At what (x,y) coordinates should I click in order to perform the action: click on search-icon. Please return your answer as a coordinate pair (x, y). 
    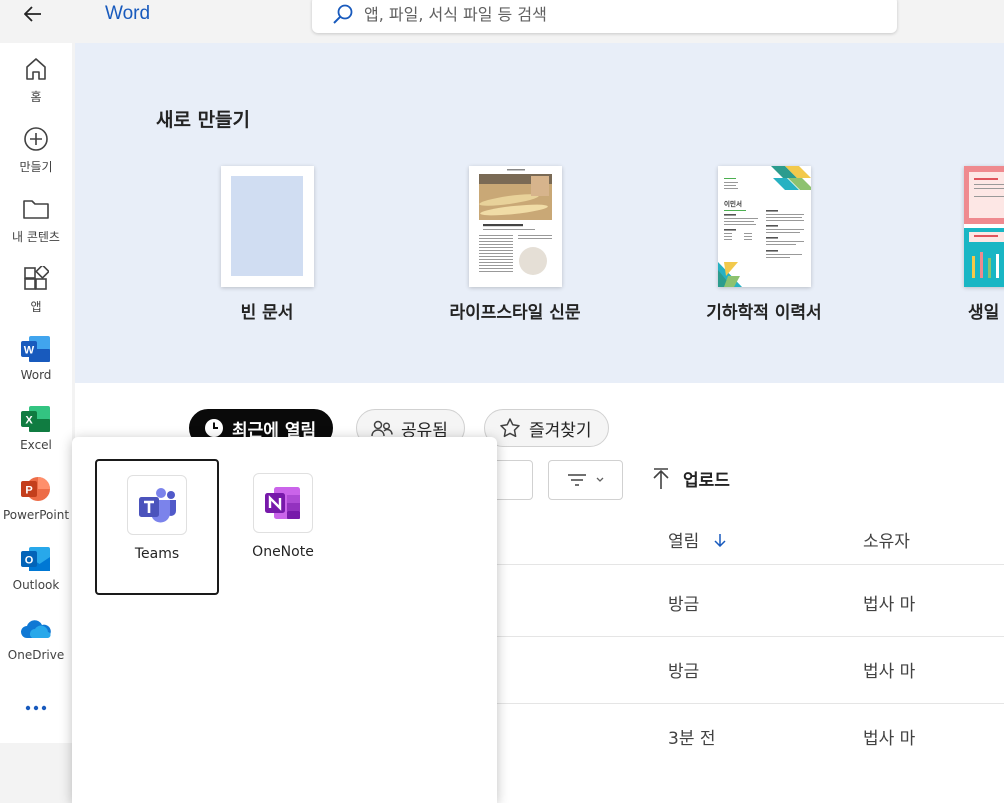
    Looking at the image, I should click on (343, 14).